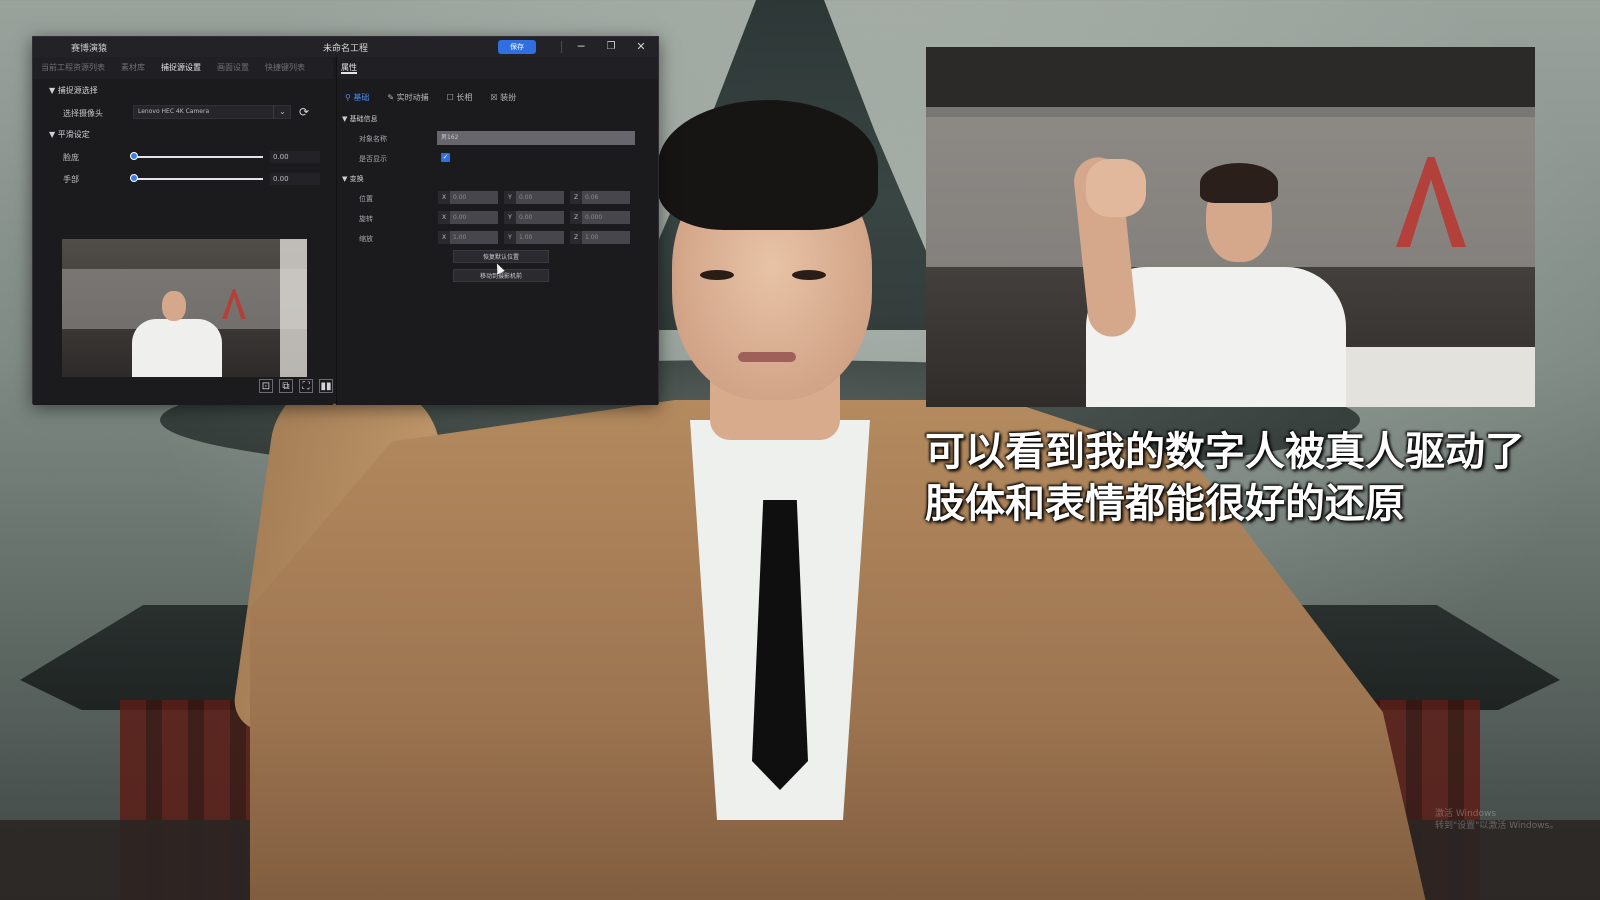 The width and height of the screenshot is (1600, 900). I want to click on rotation-z-field: Z 0.000, so click(600, 217).